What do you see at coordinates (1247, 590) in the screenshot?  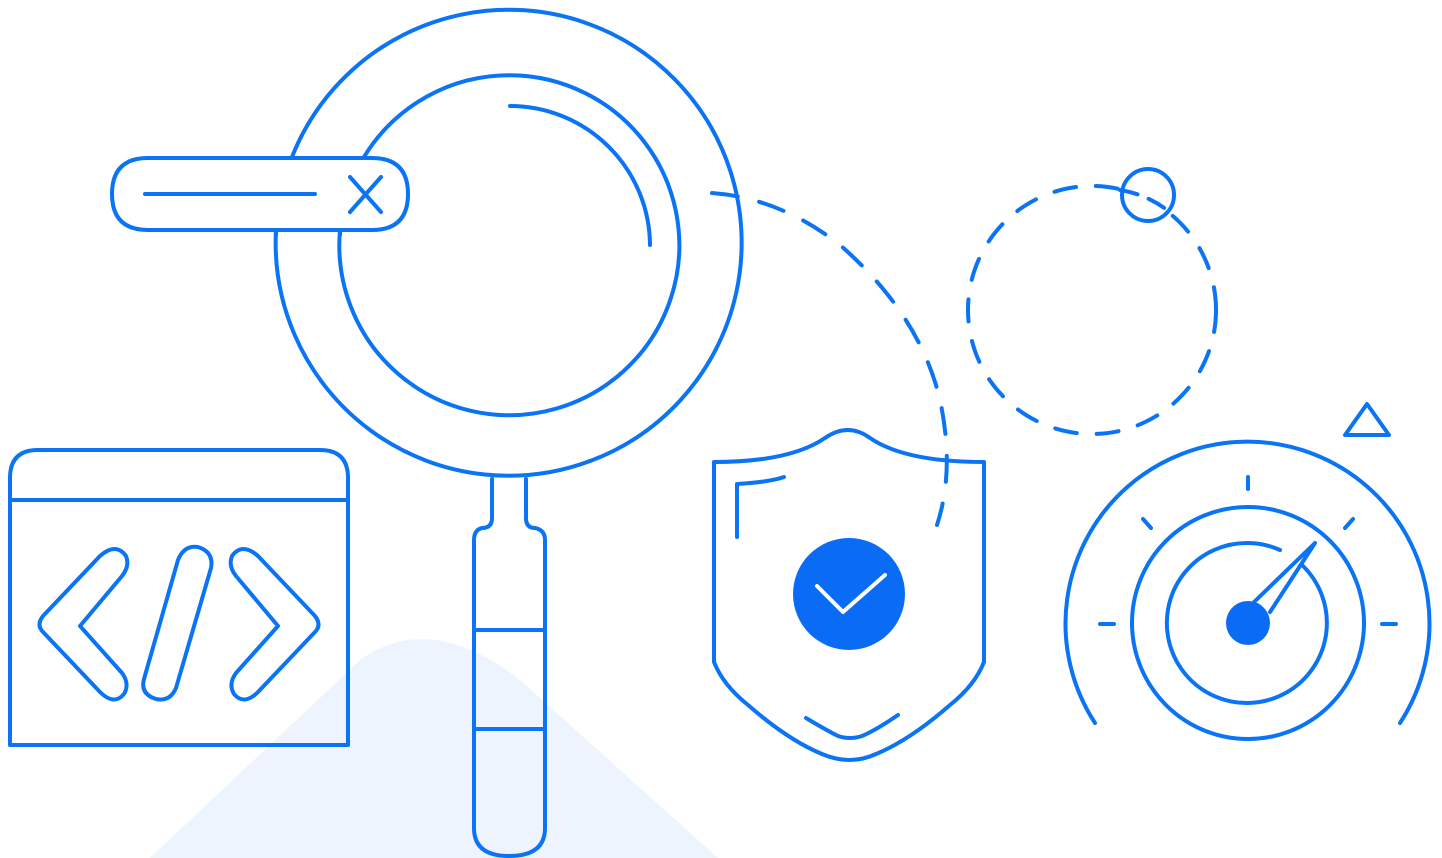 I see `speedometer-gauge-icon` at bounding box center [1247, 590].